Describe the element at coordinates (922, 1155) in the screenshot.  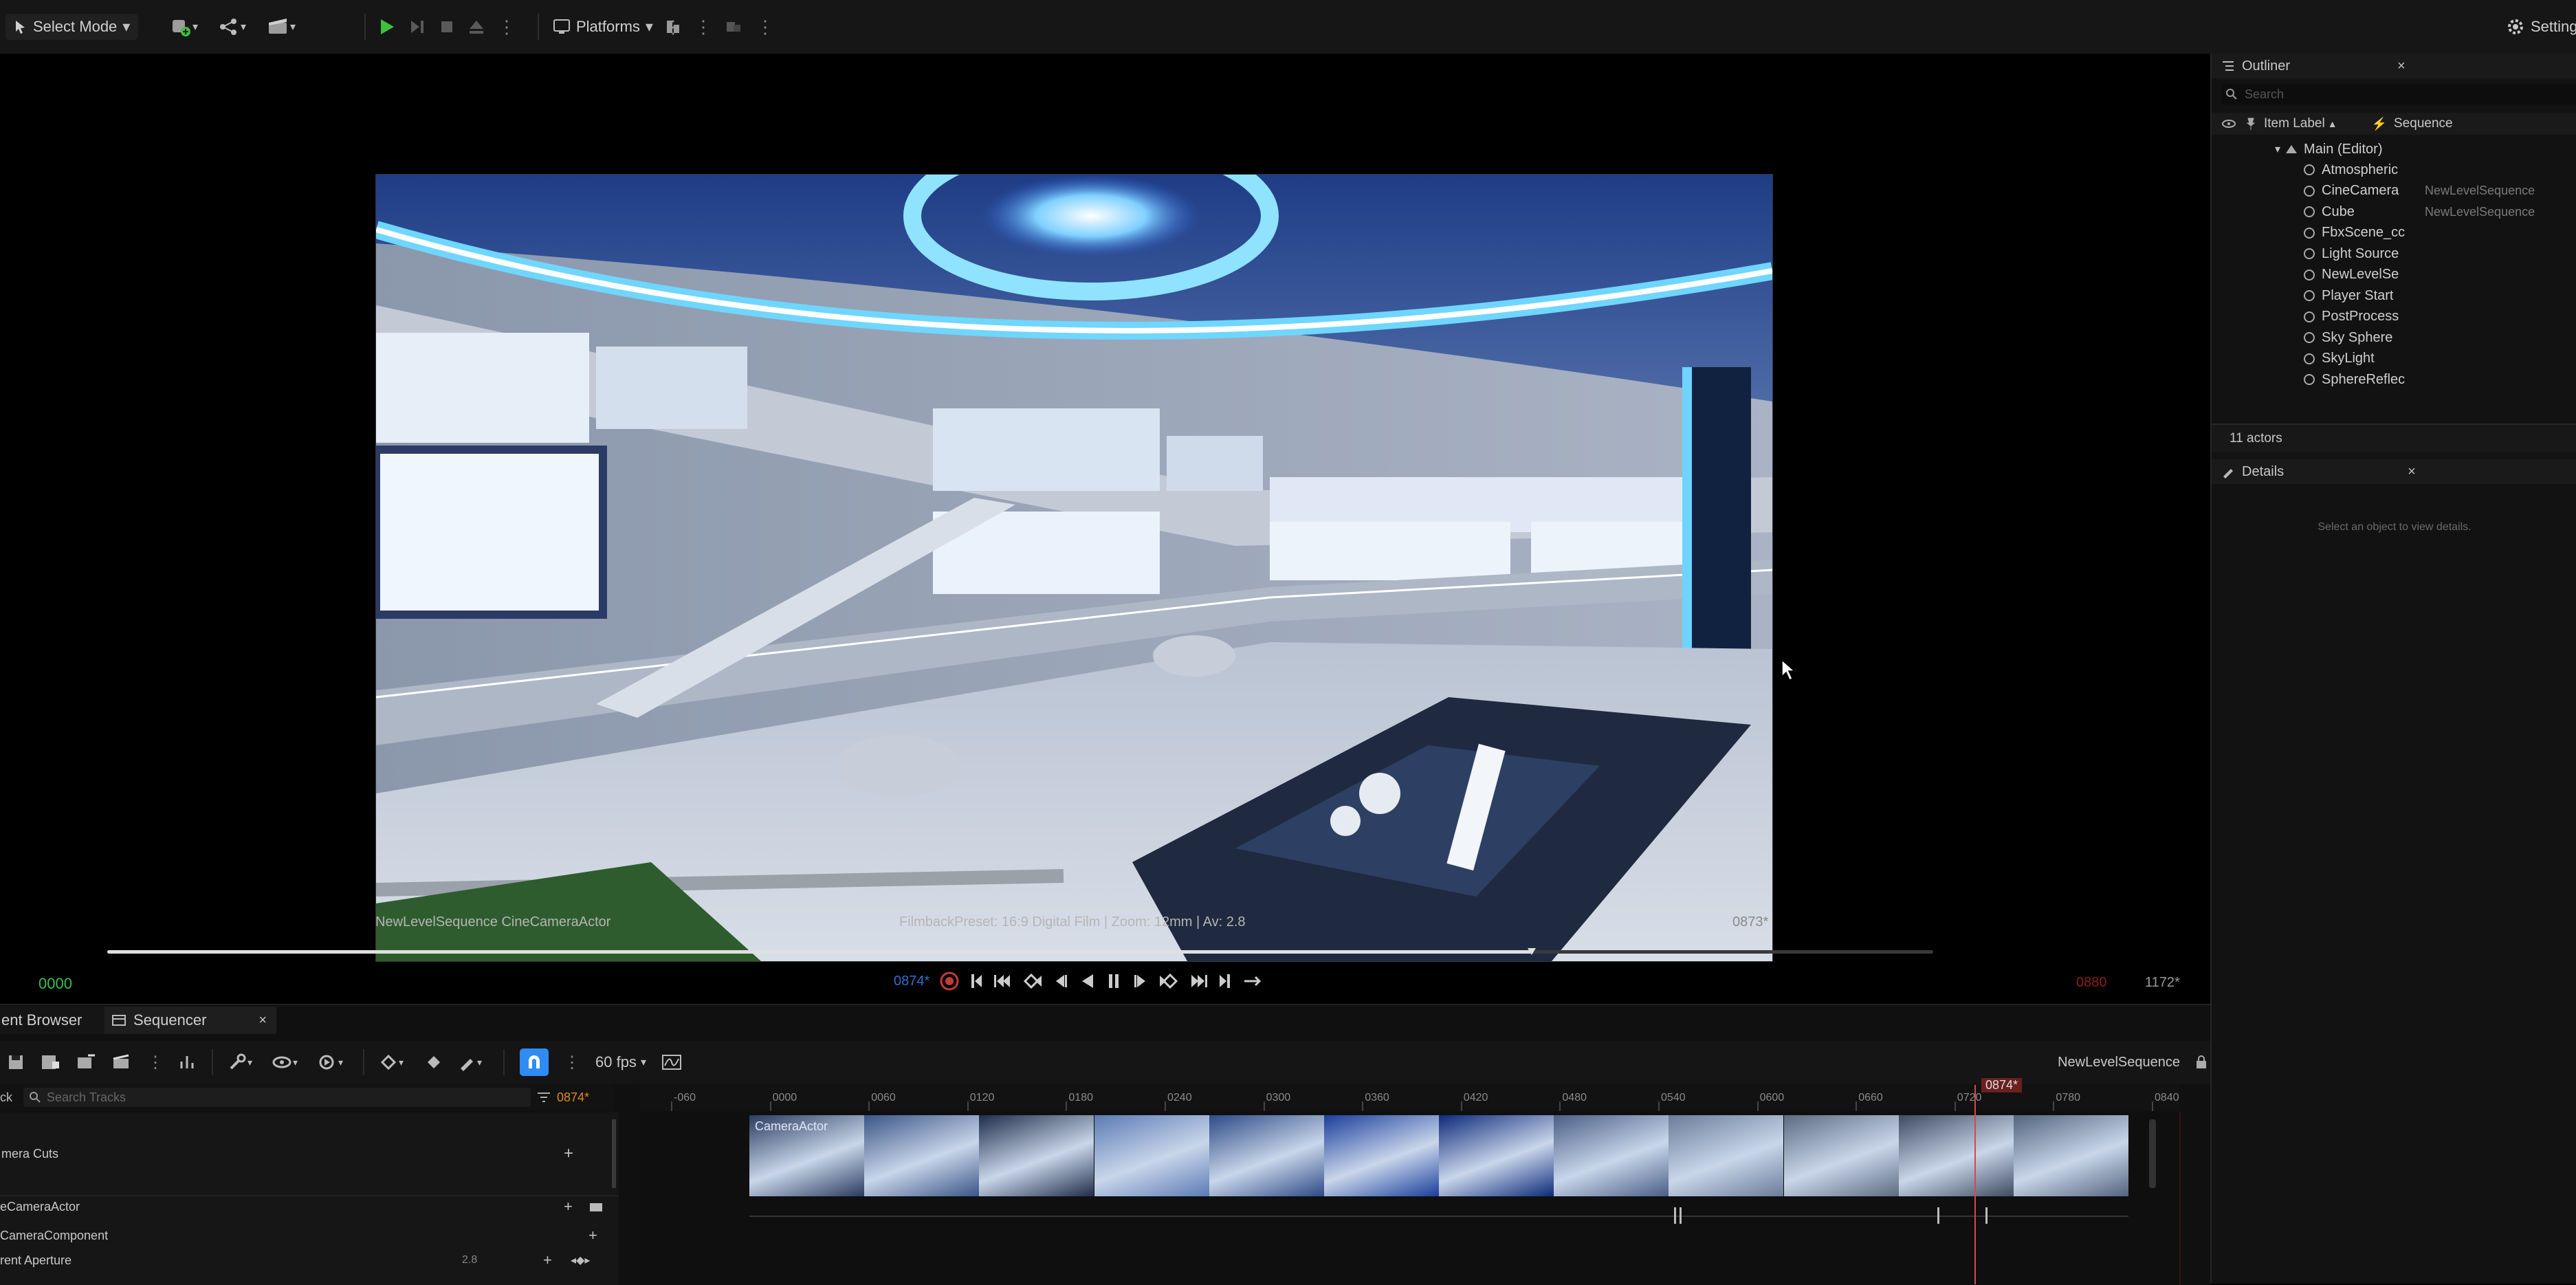
I see `camera-cut-thumbnail` at that location.